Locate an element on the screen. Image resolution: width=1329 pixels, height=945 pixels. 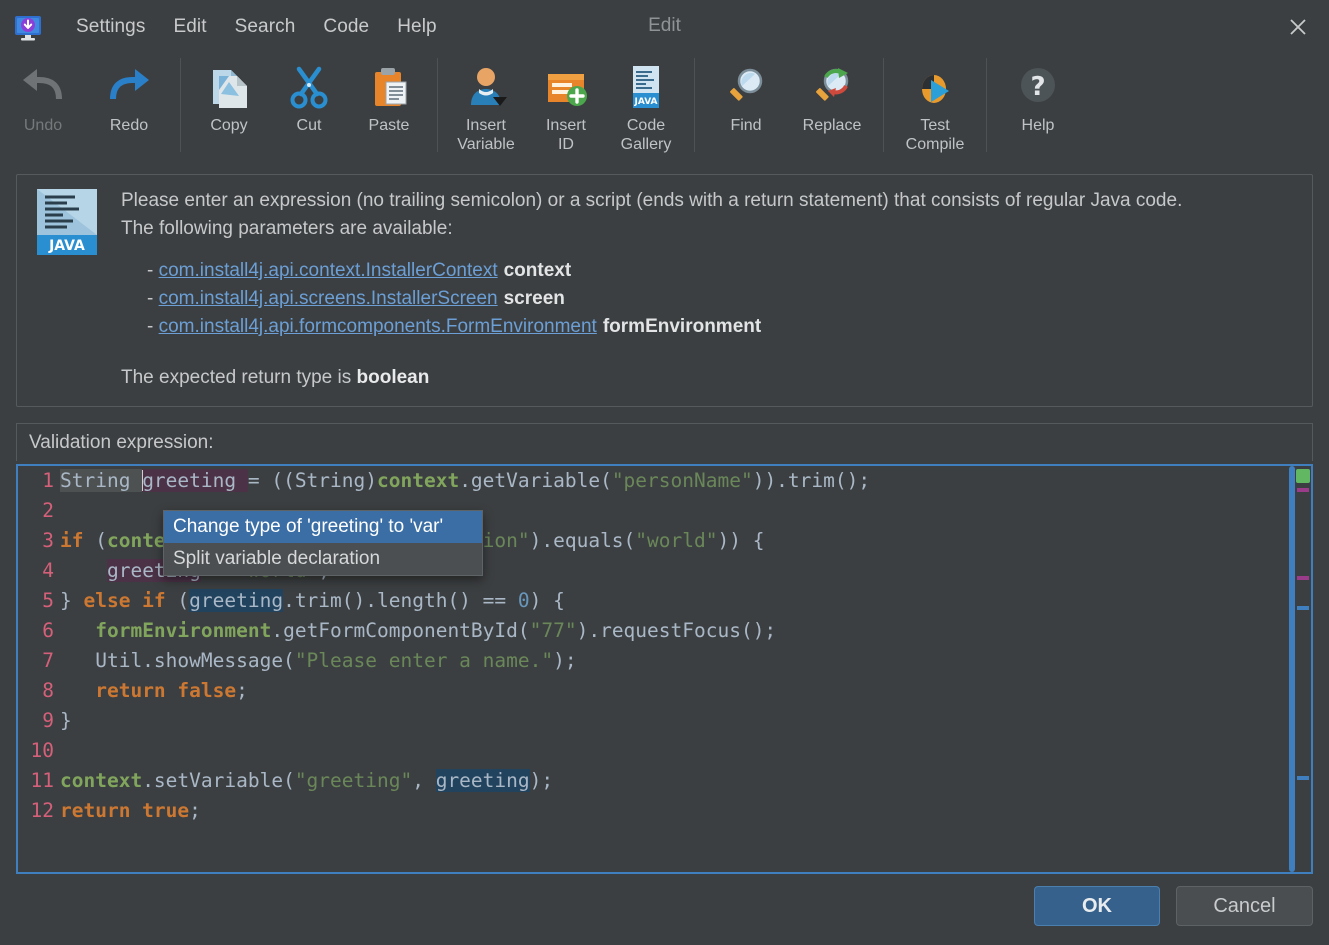
toolbar-group-compile: Test Compile is located at coordinates (935, 110).